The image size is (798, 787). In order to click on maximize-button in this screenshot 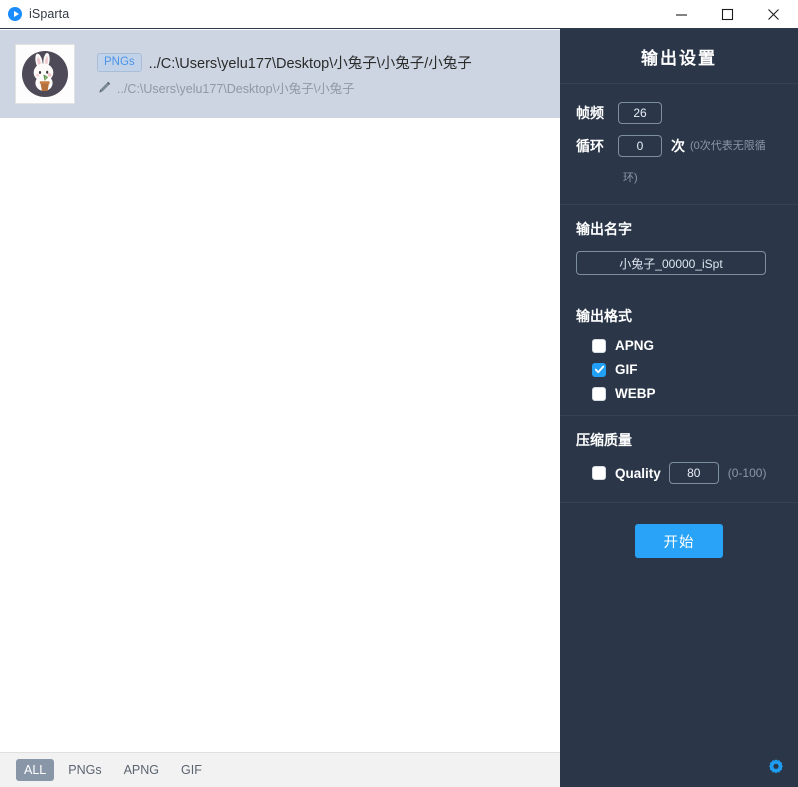, I will do `click(727, 14)`.